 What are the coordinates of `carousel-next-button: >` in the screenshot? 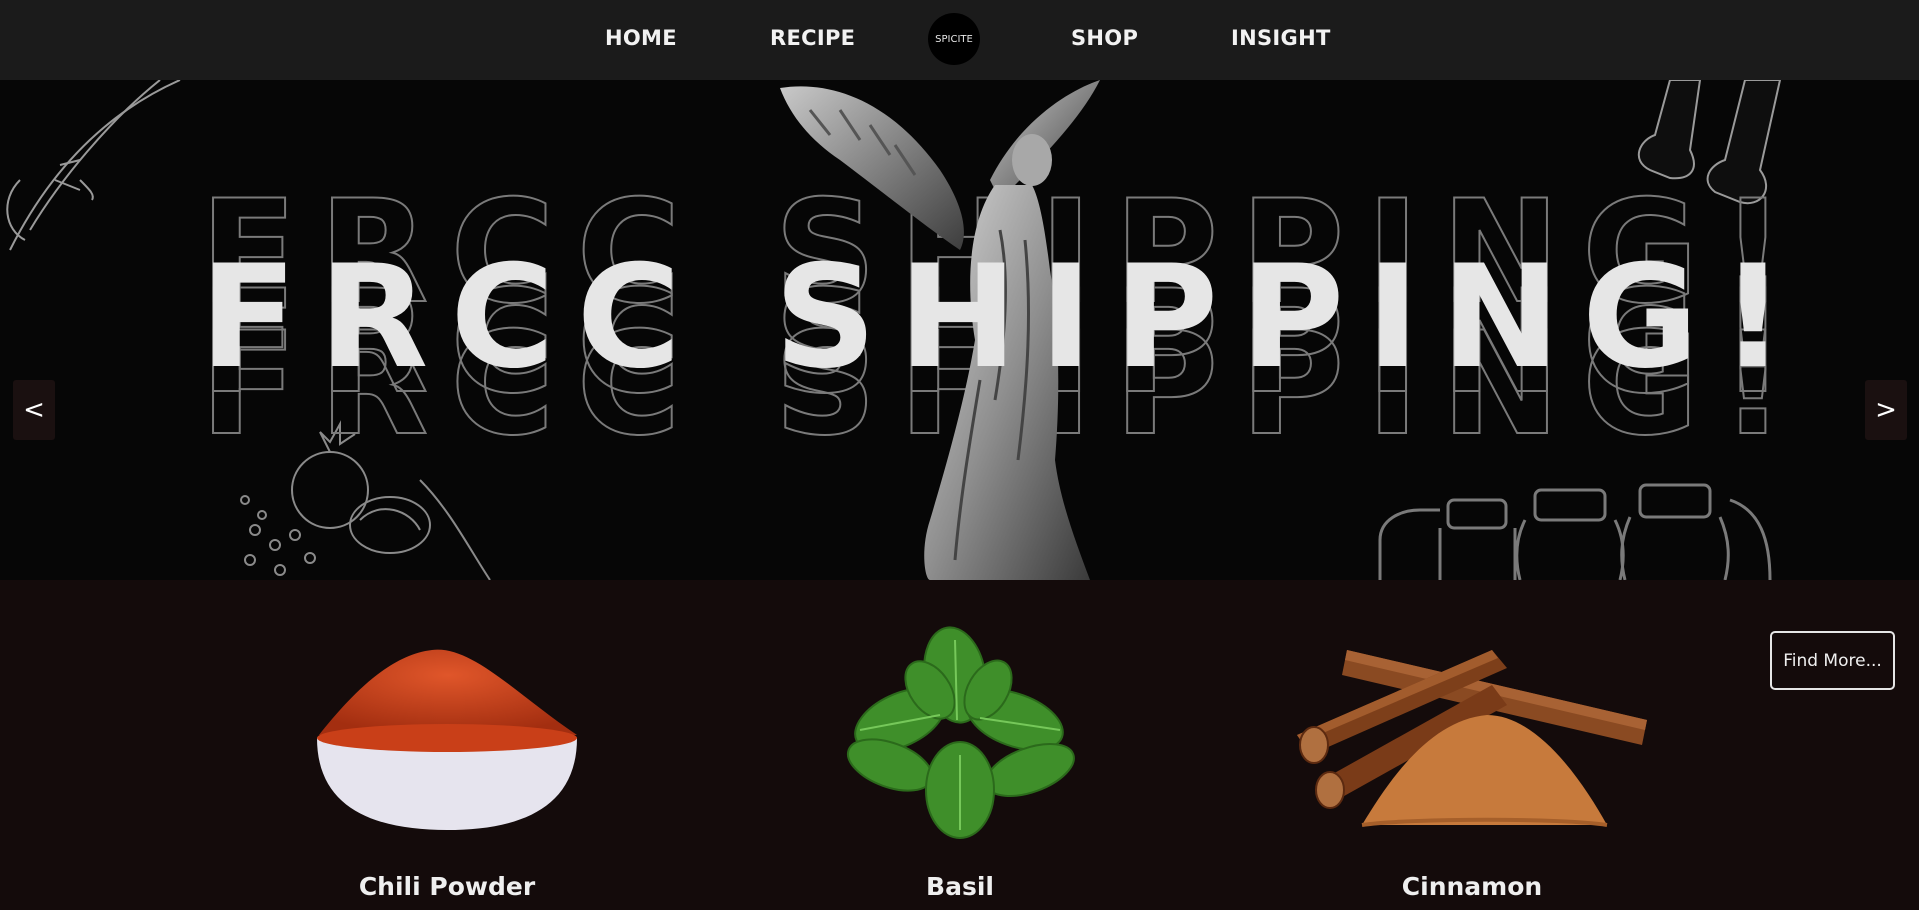 It's located at (1886, 410).